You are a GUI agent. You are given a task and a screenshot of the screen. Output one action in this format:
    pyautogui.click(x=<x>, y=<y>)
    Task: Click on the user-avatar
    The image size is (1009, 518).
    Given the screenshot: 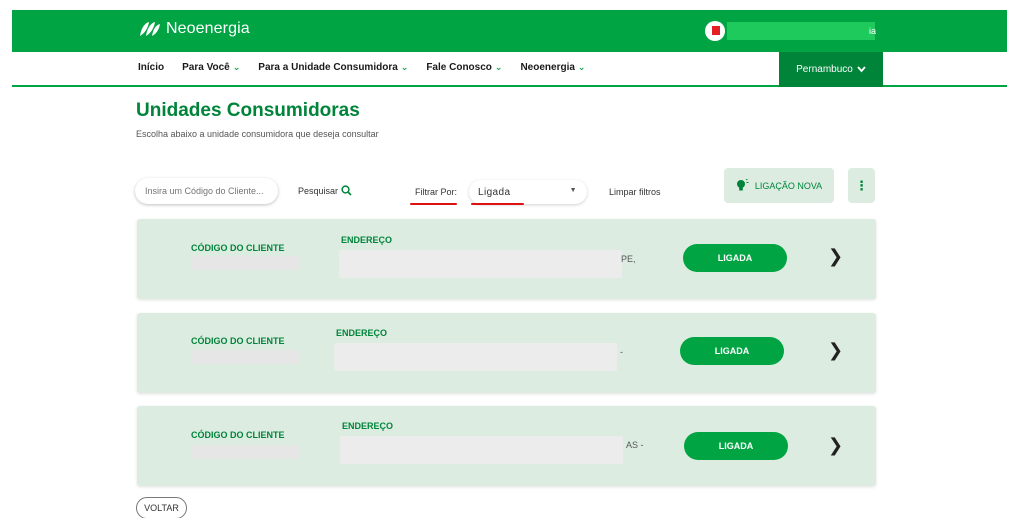 What is the action you would take?
    pyautogui.click(x=715, y=31)
    